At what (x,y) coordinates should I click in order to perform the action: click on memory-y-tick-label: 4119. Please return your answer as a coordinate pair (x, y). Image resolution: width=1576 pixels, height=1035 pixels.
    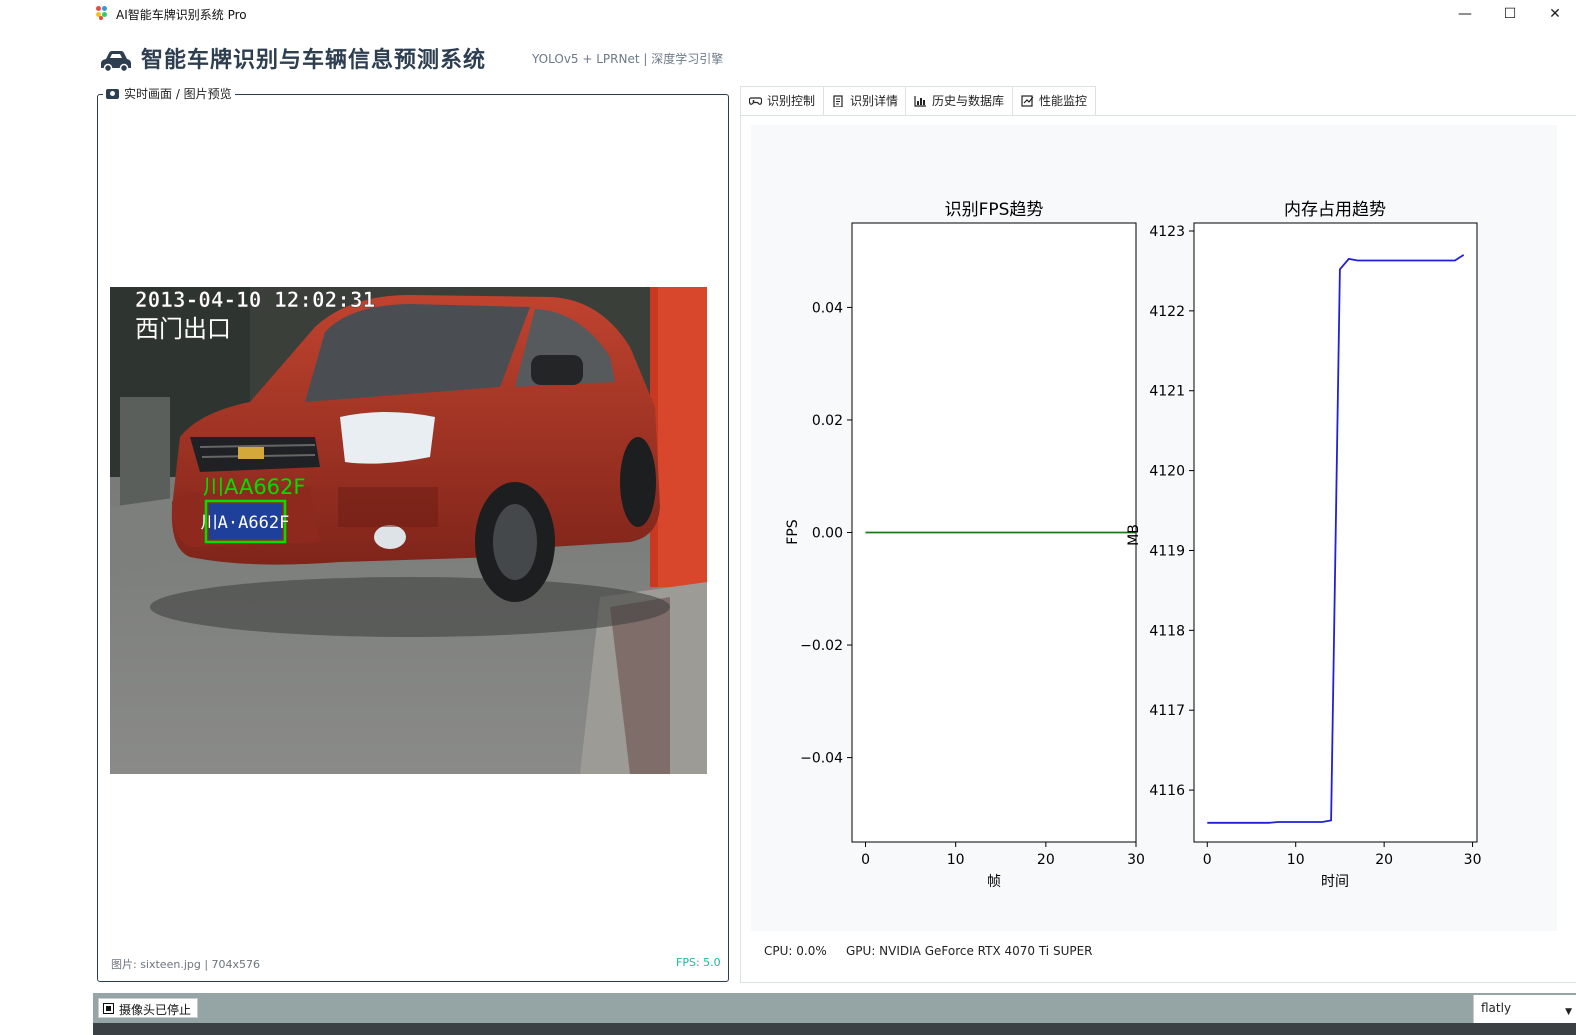
    Looking at the image, I should click on (1167, 551).